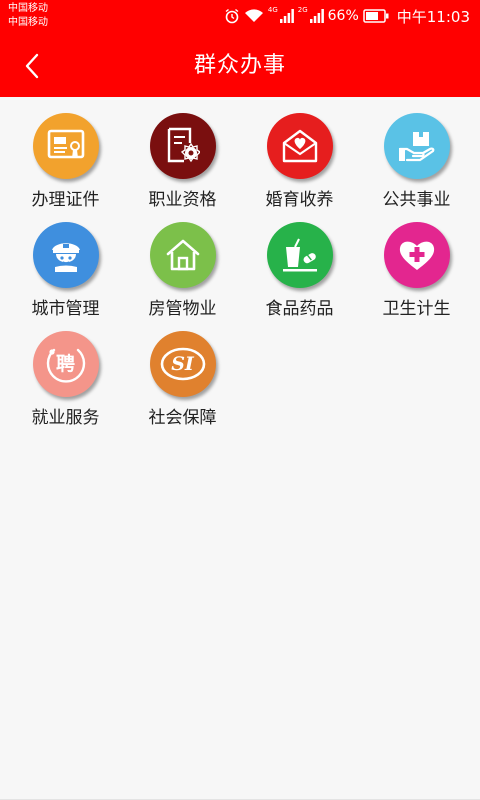 This screenshot has height=800, width=480. Describe the element at coordinates (272, 10) in the screenshot. I see `network-type-1: 4G` at that location.